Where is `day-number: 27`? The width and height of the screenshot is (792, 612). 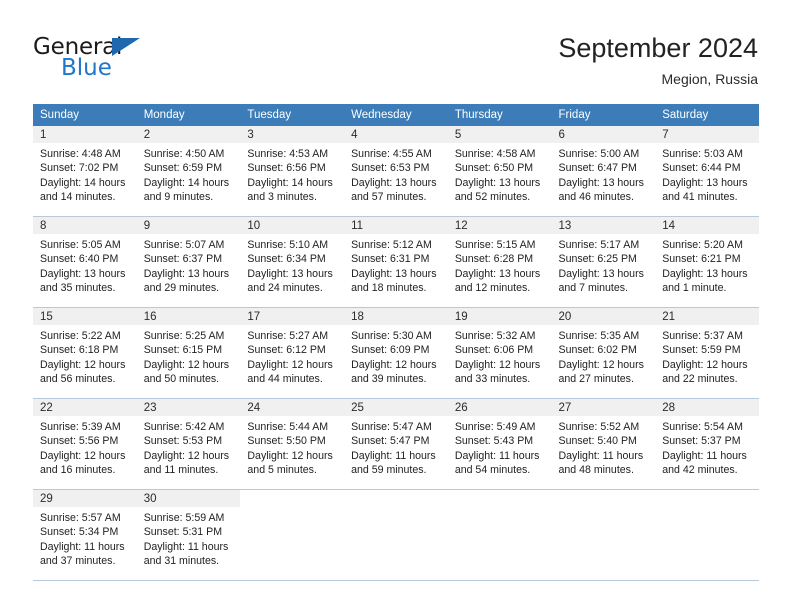
day-number: 27 is located at coordinates (603, 407).